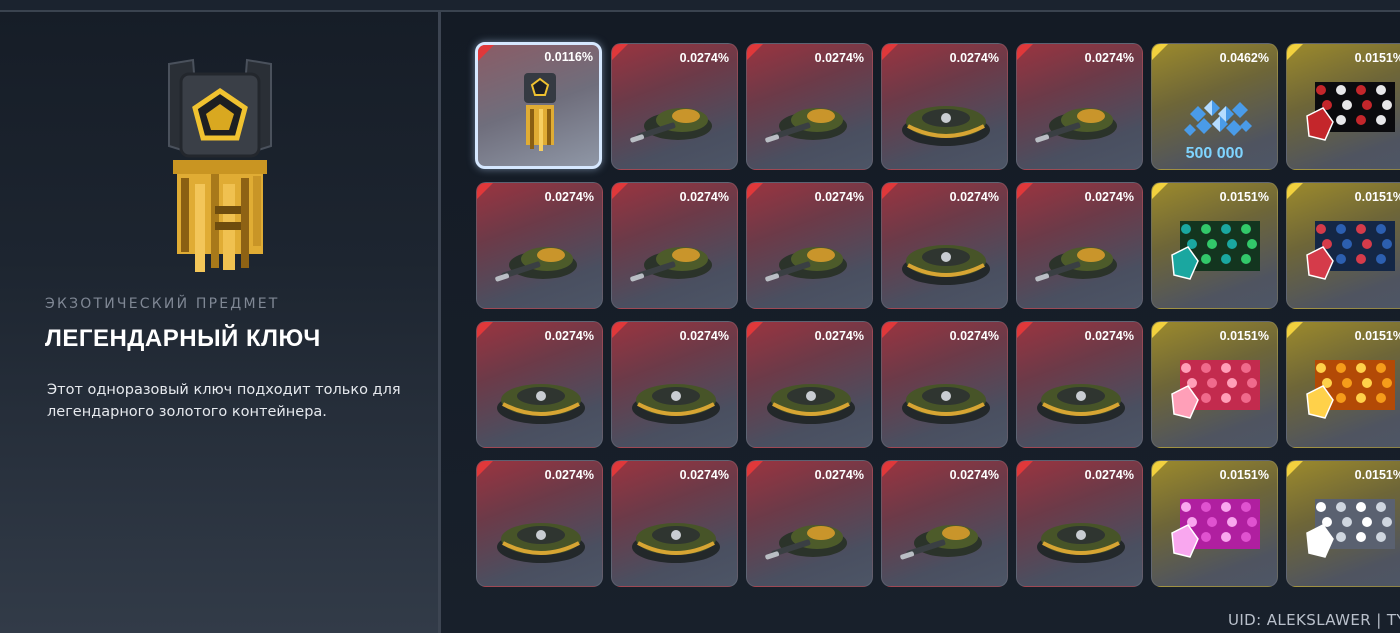 The image size is (1400, 633). I want to click on golden-key-icon, so click(540, 112).